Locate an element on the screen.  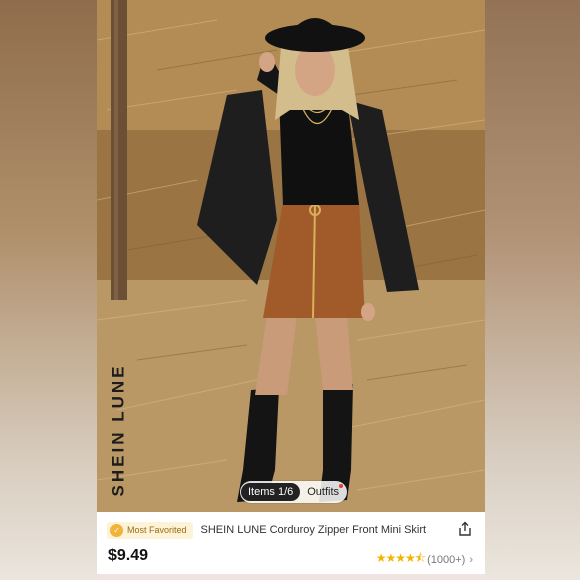
outfits-tab: Outfits is located at coordinates (323, 492).